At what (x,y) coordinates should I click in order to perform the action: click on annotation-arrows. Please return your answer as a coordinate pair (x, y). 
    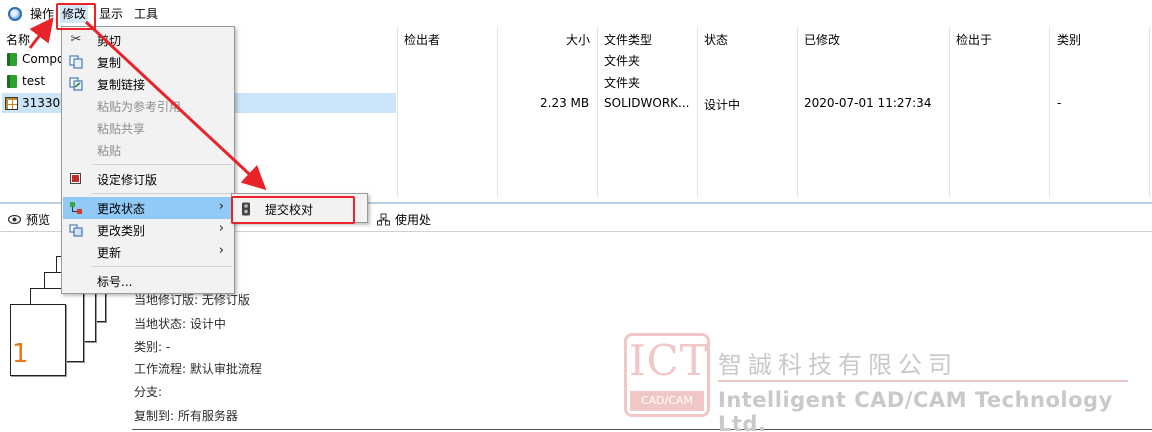
    Looking at the image, I should click on (147, 104).